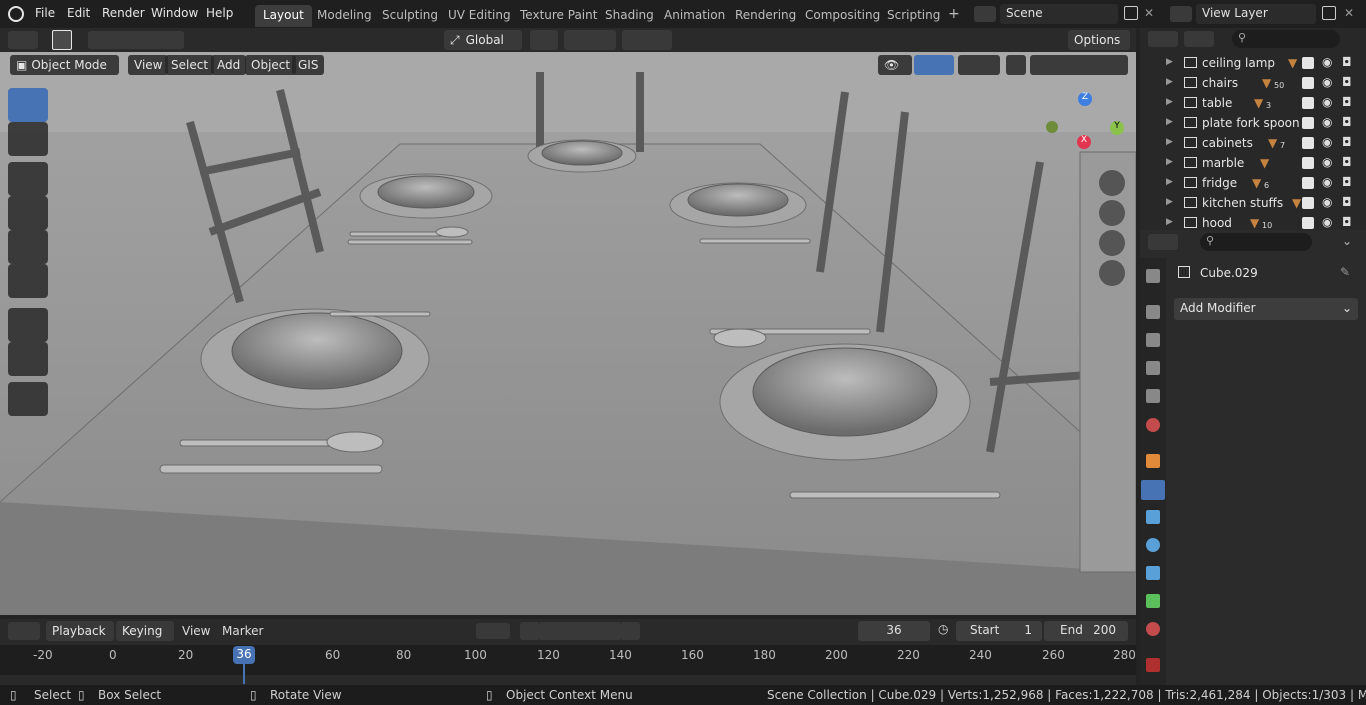  Describe the element at coordinates (1253, 63) in the screenshot. I see `outliner-row: ▶ ceiling lamp ▼ ◉ ◘` at that location.